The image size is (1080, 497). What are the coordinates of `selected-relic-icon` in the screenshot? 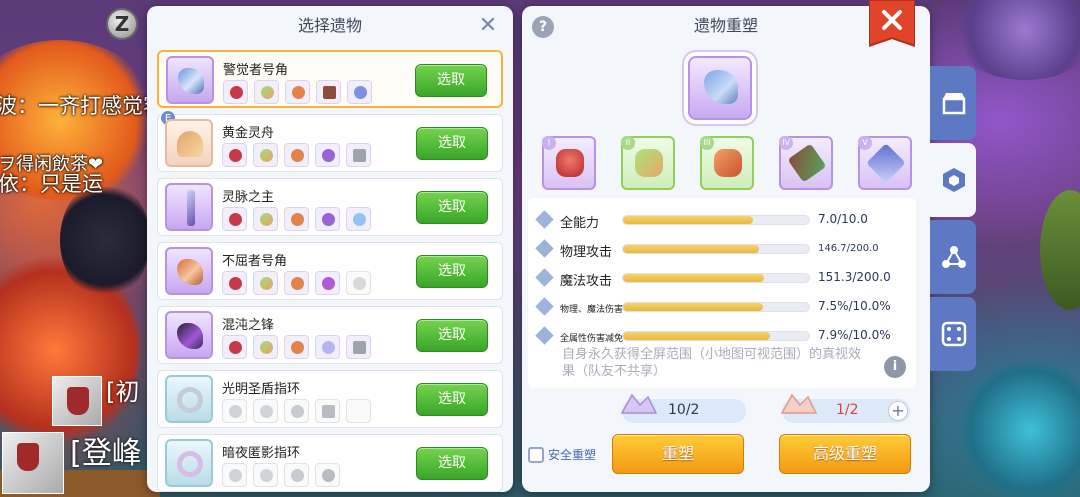 It's located at (720, 88).